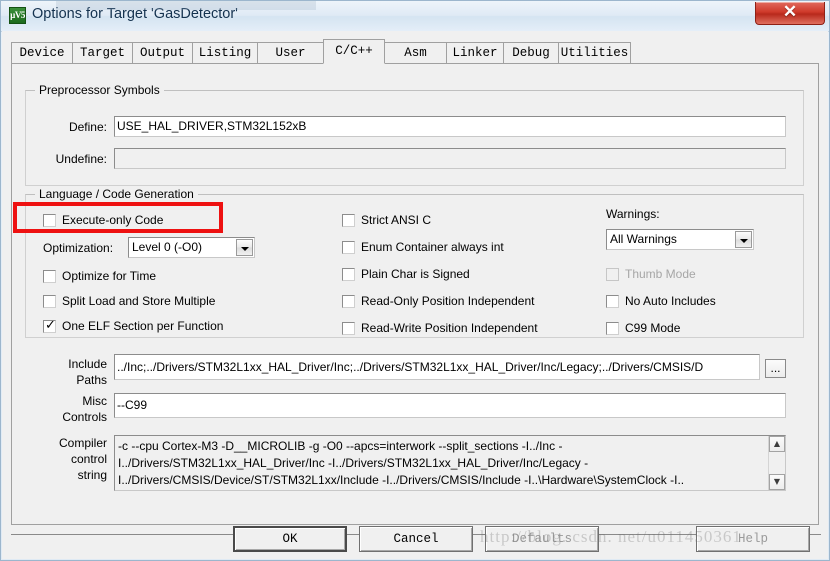 The height and width of the screenshot is (561, 830). What do you see at coordinates (450, 158) in the screenshot?
I see `undefine-input` at bounding box center [450, 158].